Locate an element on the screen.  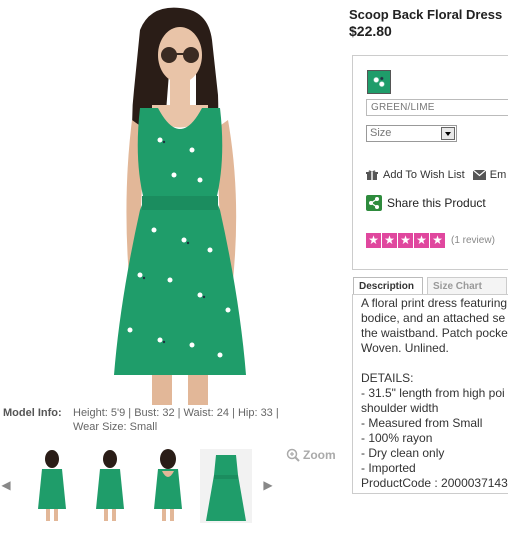
chevron-down-icon is located at coordinates (448, 133).